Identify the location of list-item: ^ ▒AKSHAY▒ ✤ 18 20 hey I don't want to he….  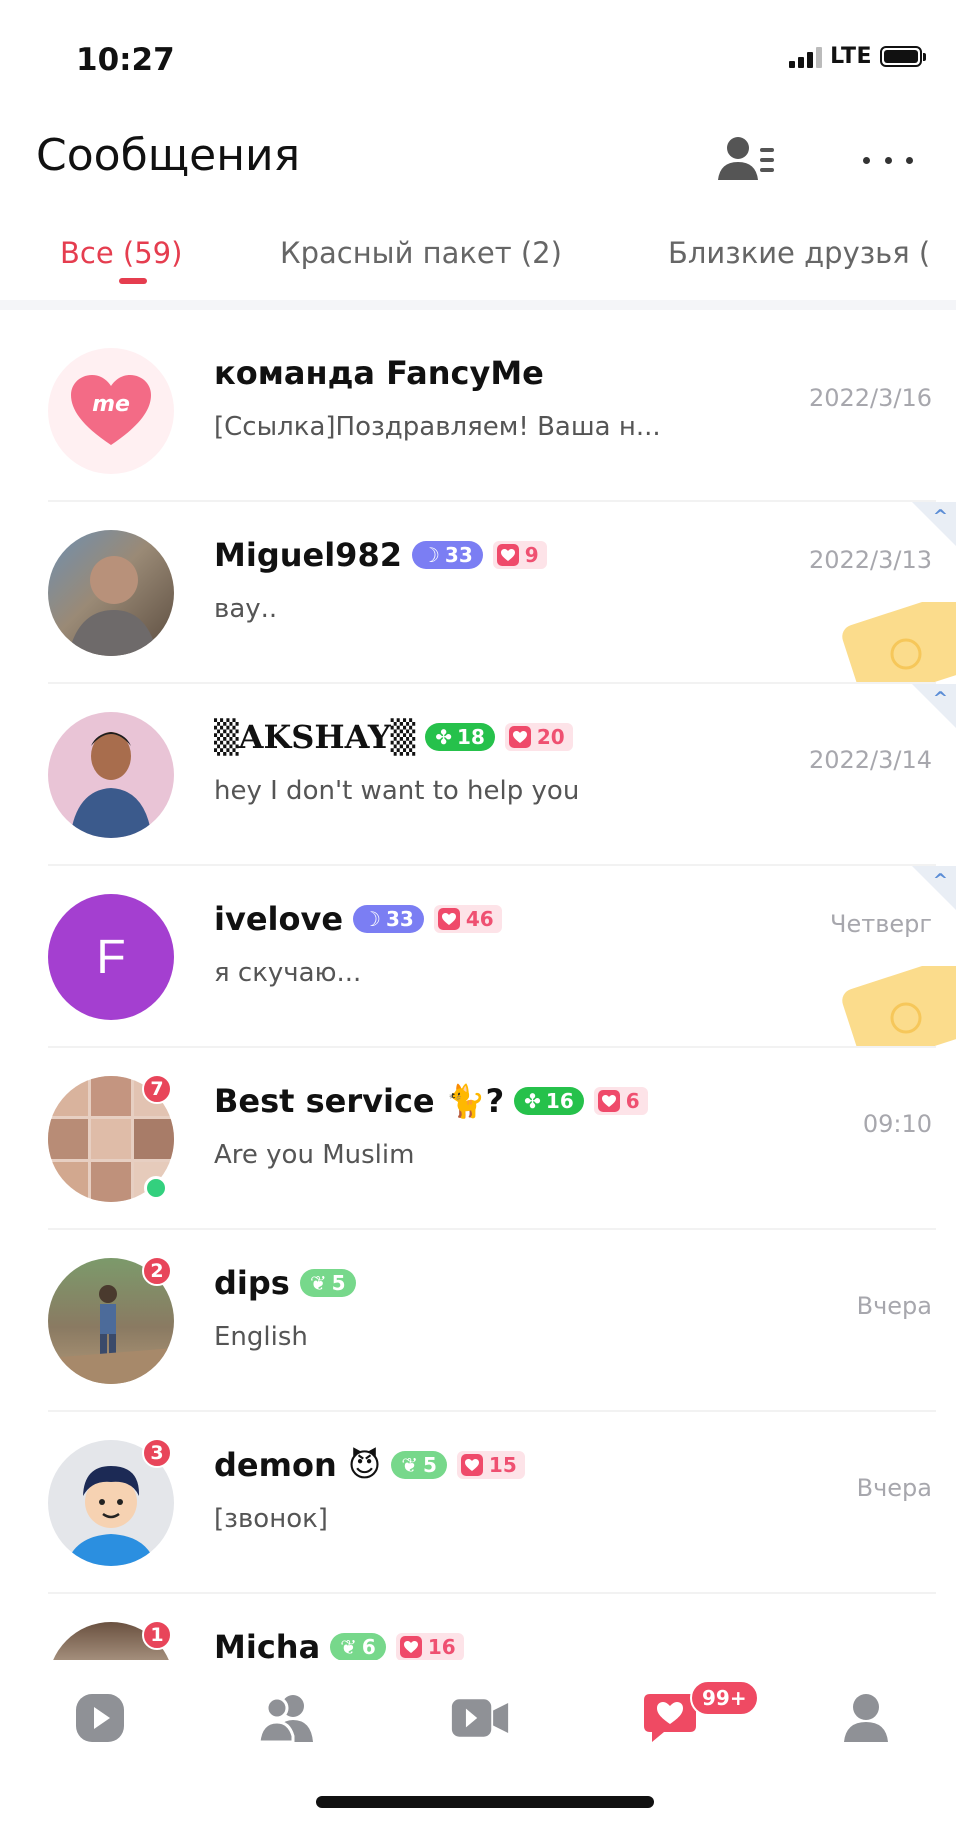
(478, 775).